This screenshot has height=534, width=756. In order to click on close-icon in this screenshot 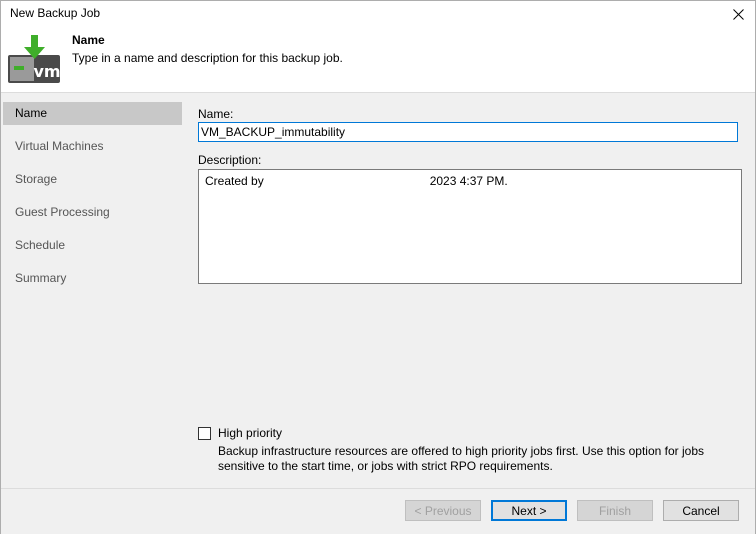, I will do `click(738, 14)`.